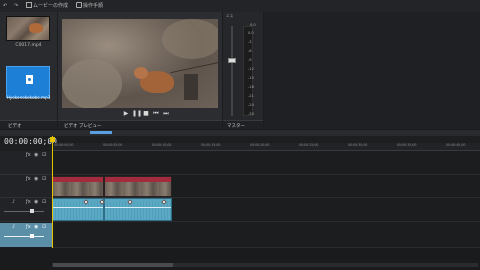  What do you see at coordinates (456, 145) in the screenshot?
I see `ruler-label: 00:00:40;00` at bounding box center [456, 145].